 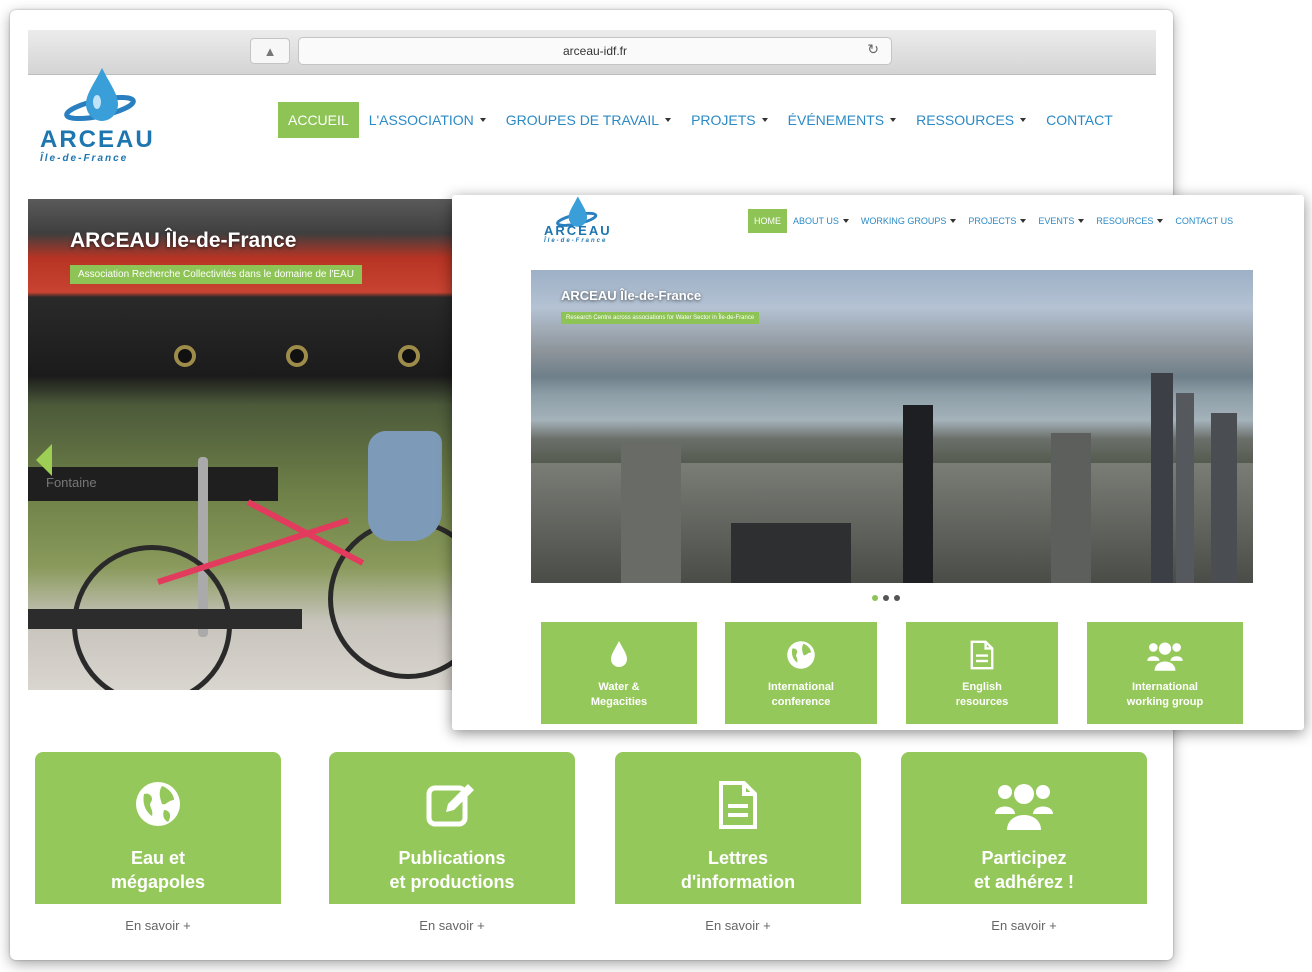 I want to click on water-drop-icon, so click(x=619, y=654).